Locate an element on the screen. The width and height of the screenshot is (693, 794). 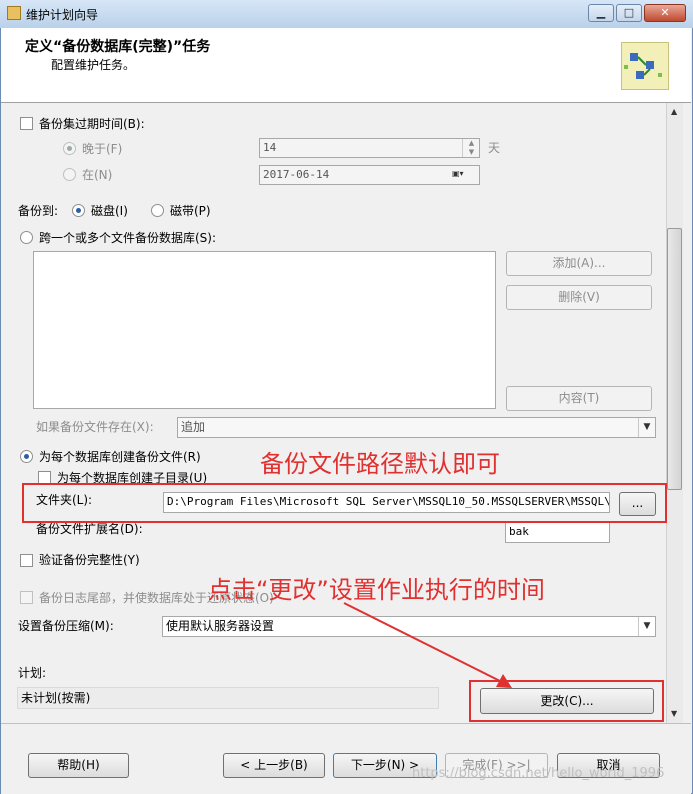
annotation-arrow is located at coordinates (427, 645).